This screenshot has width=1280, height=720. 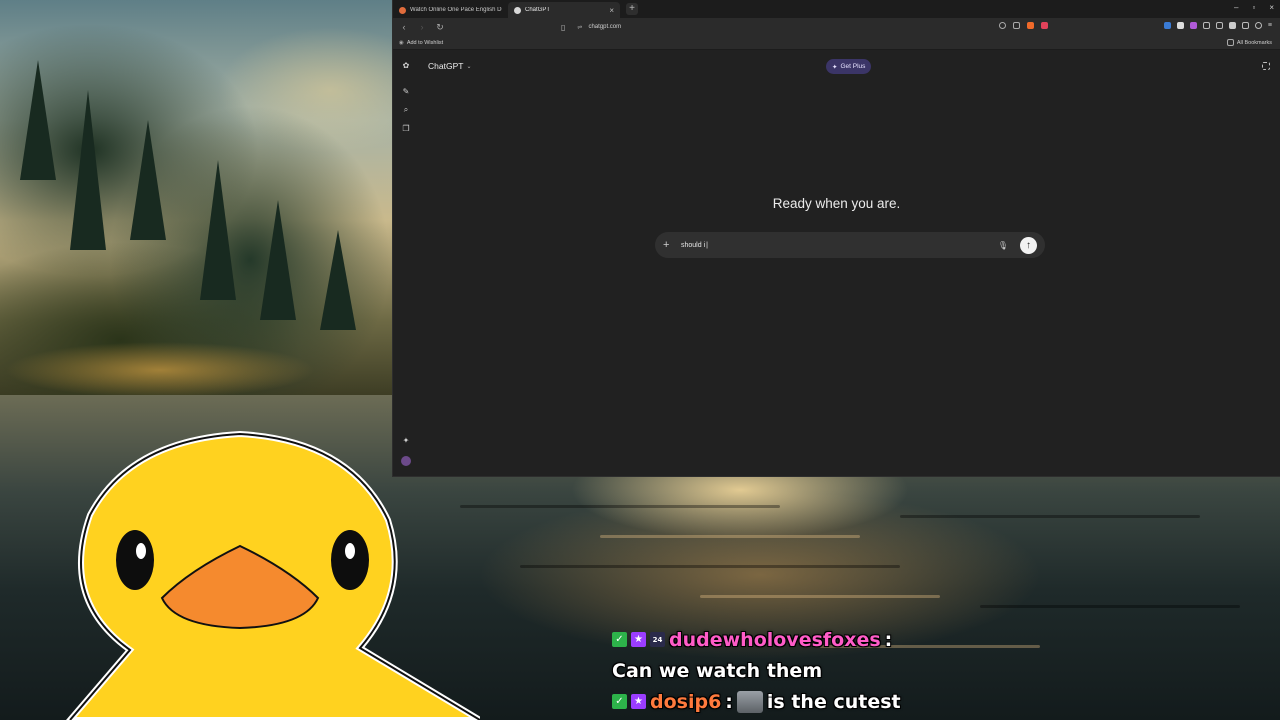 I want to click on new-tab-button: +, so click(x=632, y=9).